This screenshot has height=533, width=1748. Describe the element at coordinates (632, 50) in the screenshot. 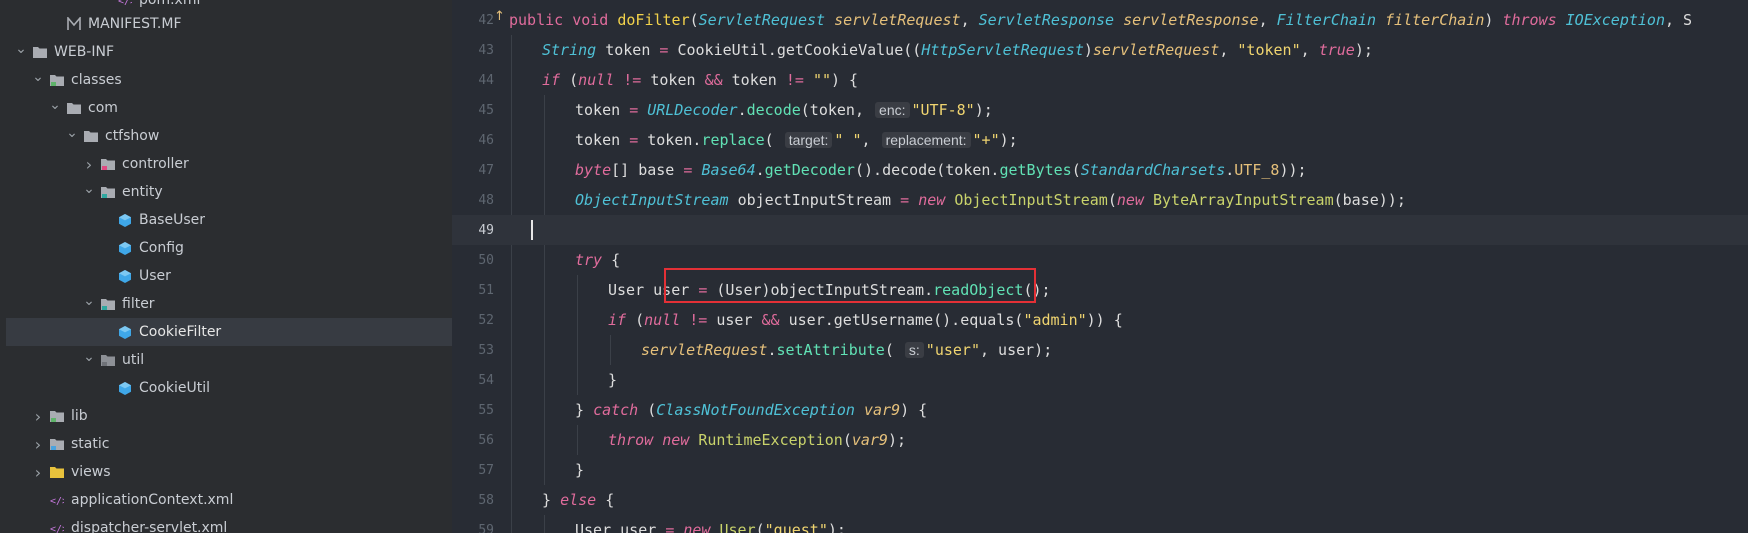

I see `code-token: token` at that location.